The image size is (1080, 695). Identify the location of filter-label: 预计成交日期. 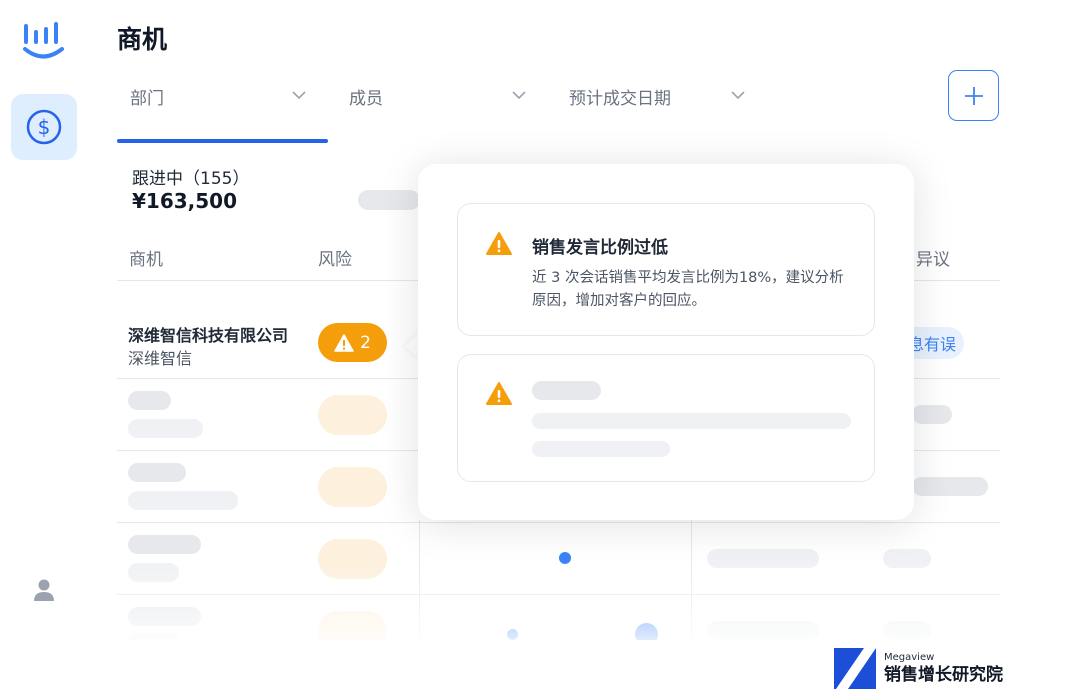
(620, 98).